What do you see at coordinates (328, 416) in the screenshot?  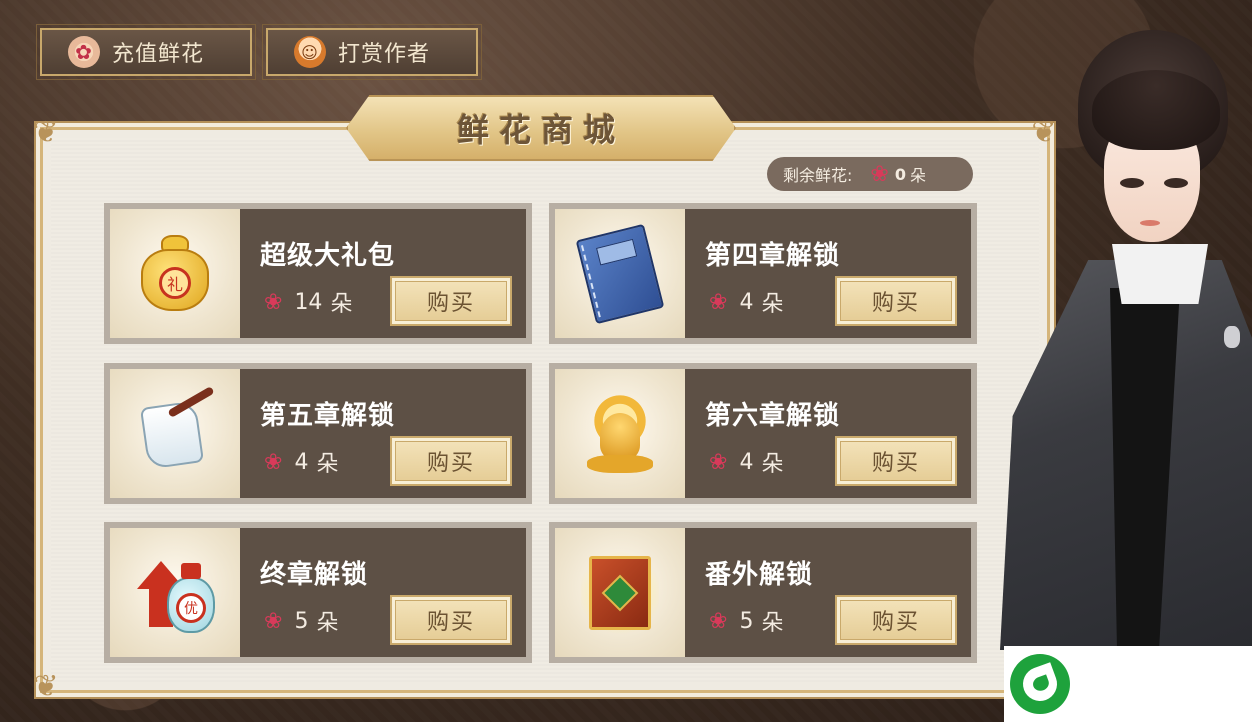 I see `item-name: 第五章解锁` at bounding box center [328, 416].